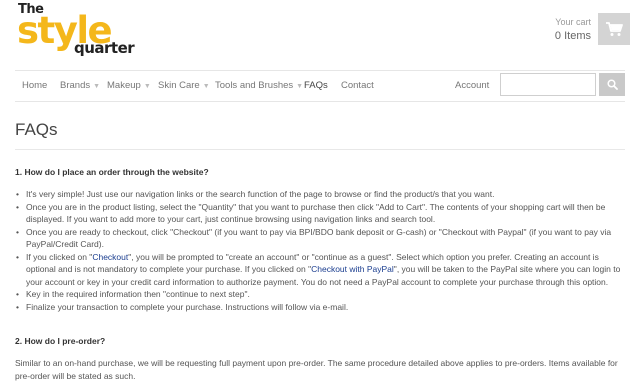 The height and width of the screenshot is (382, 640). I want to click on cart-item-count: 0 Items, so click(572, 36).